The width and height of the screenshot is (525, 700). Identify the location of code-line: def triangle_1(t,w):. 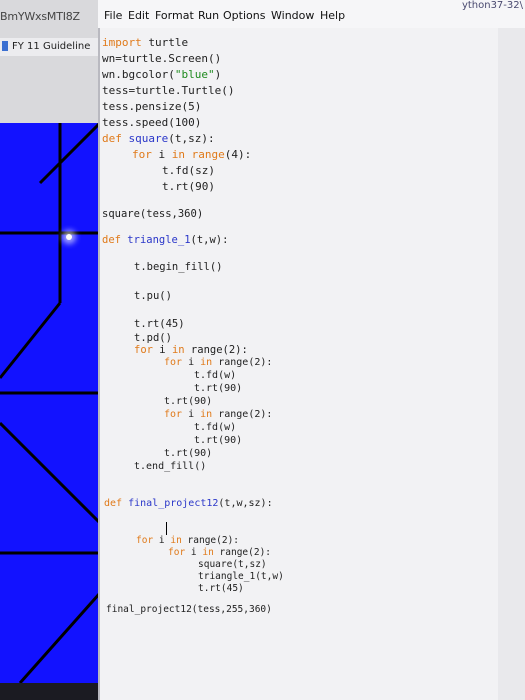
(165, 240).